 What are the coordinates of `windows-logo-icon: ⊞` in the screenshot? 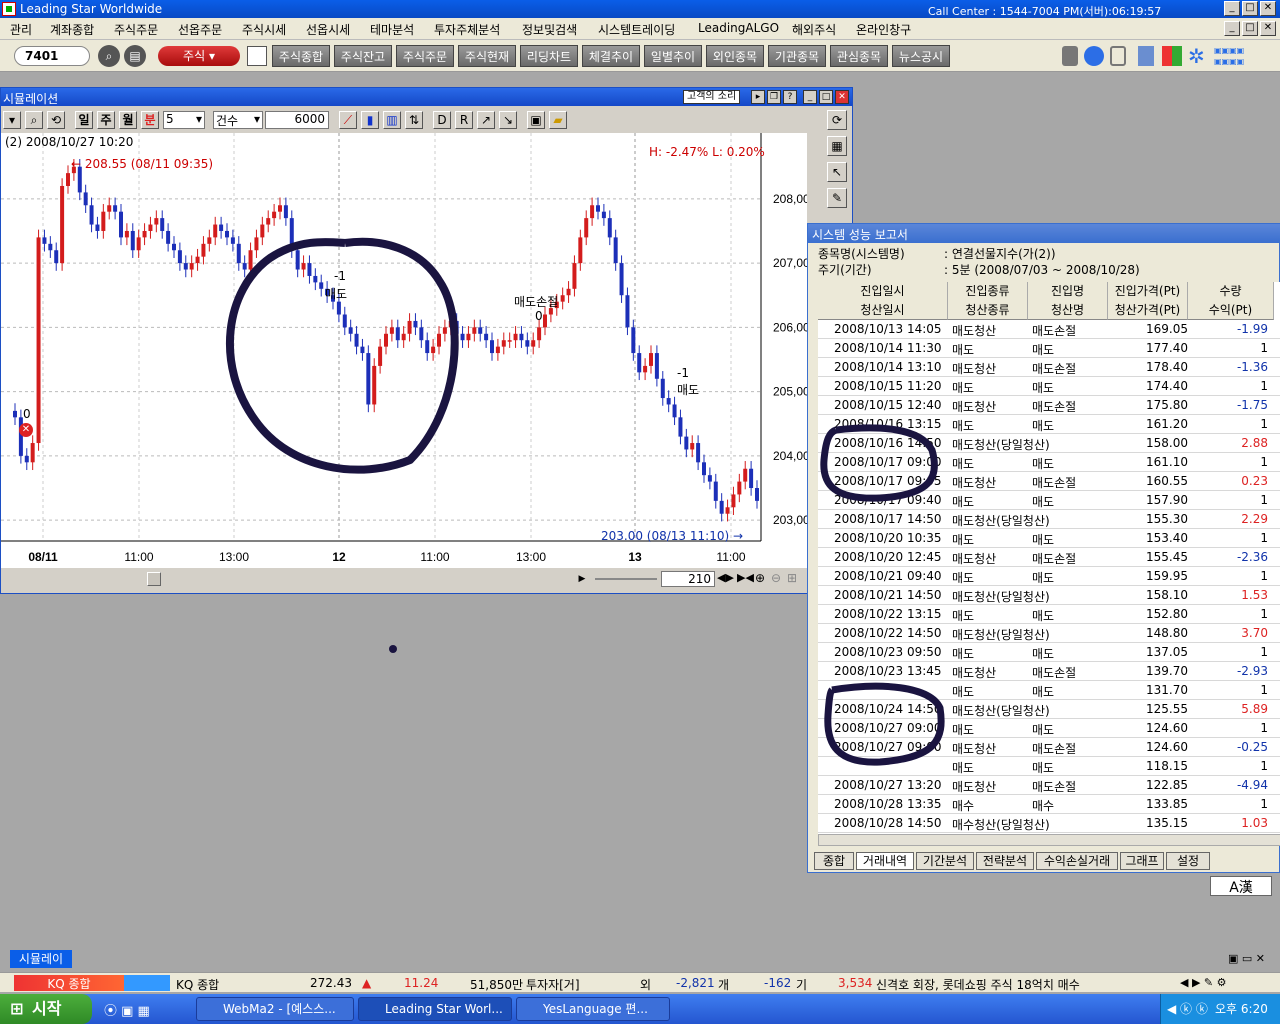 It's located at (17, 1008).